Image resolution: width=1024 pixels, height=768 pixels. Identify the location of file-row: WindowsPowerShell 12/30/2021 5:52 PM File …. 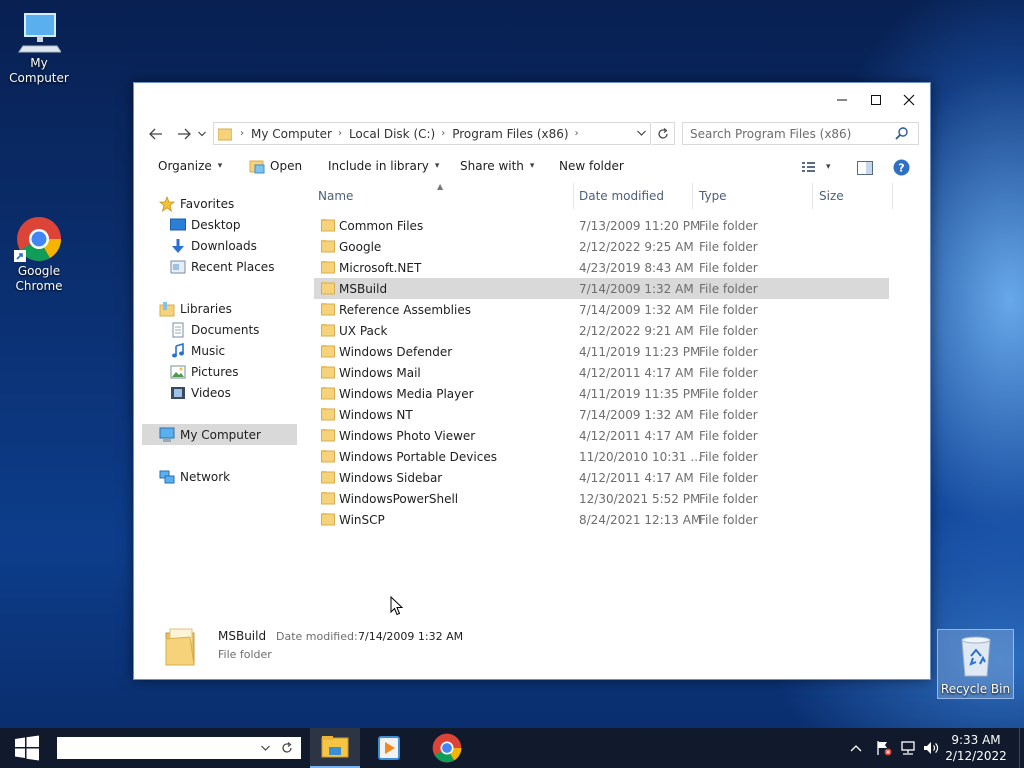
(601, 498).